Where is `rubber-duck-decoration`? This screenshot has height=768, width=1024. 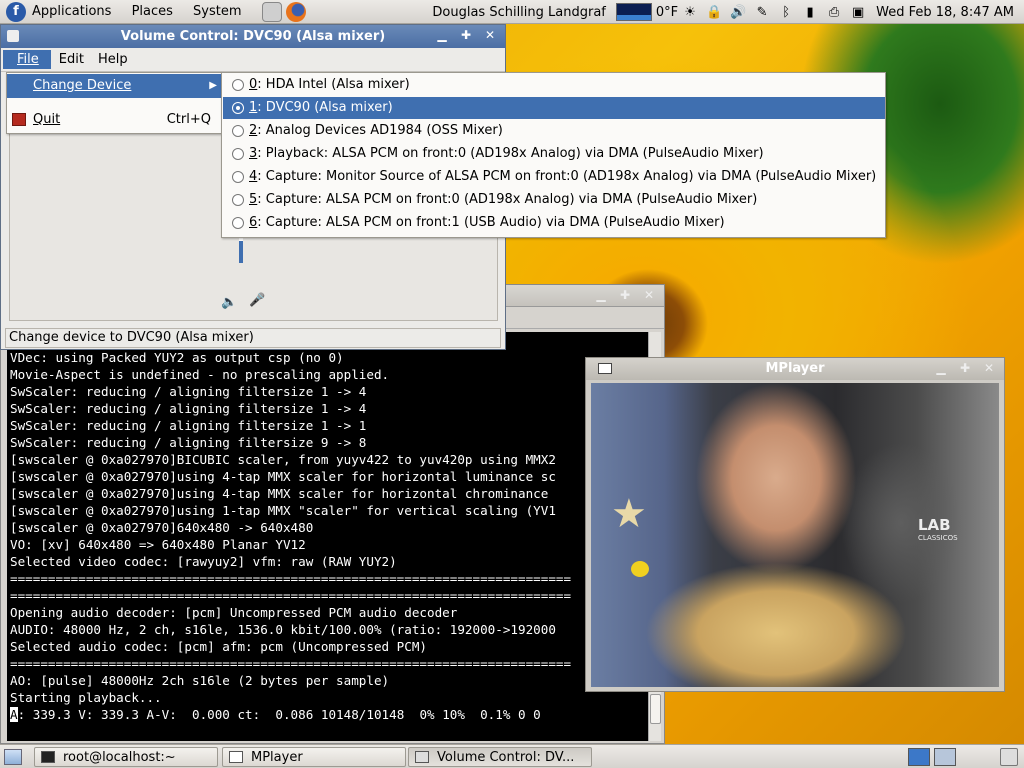 rubber-duck-decoration is located at coordinates (640, 569).